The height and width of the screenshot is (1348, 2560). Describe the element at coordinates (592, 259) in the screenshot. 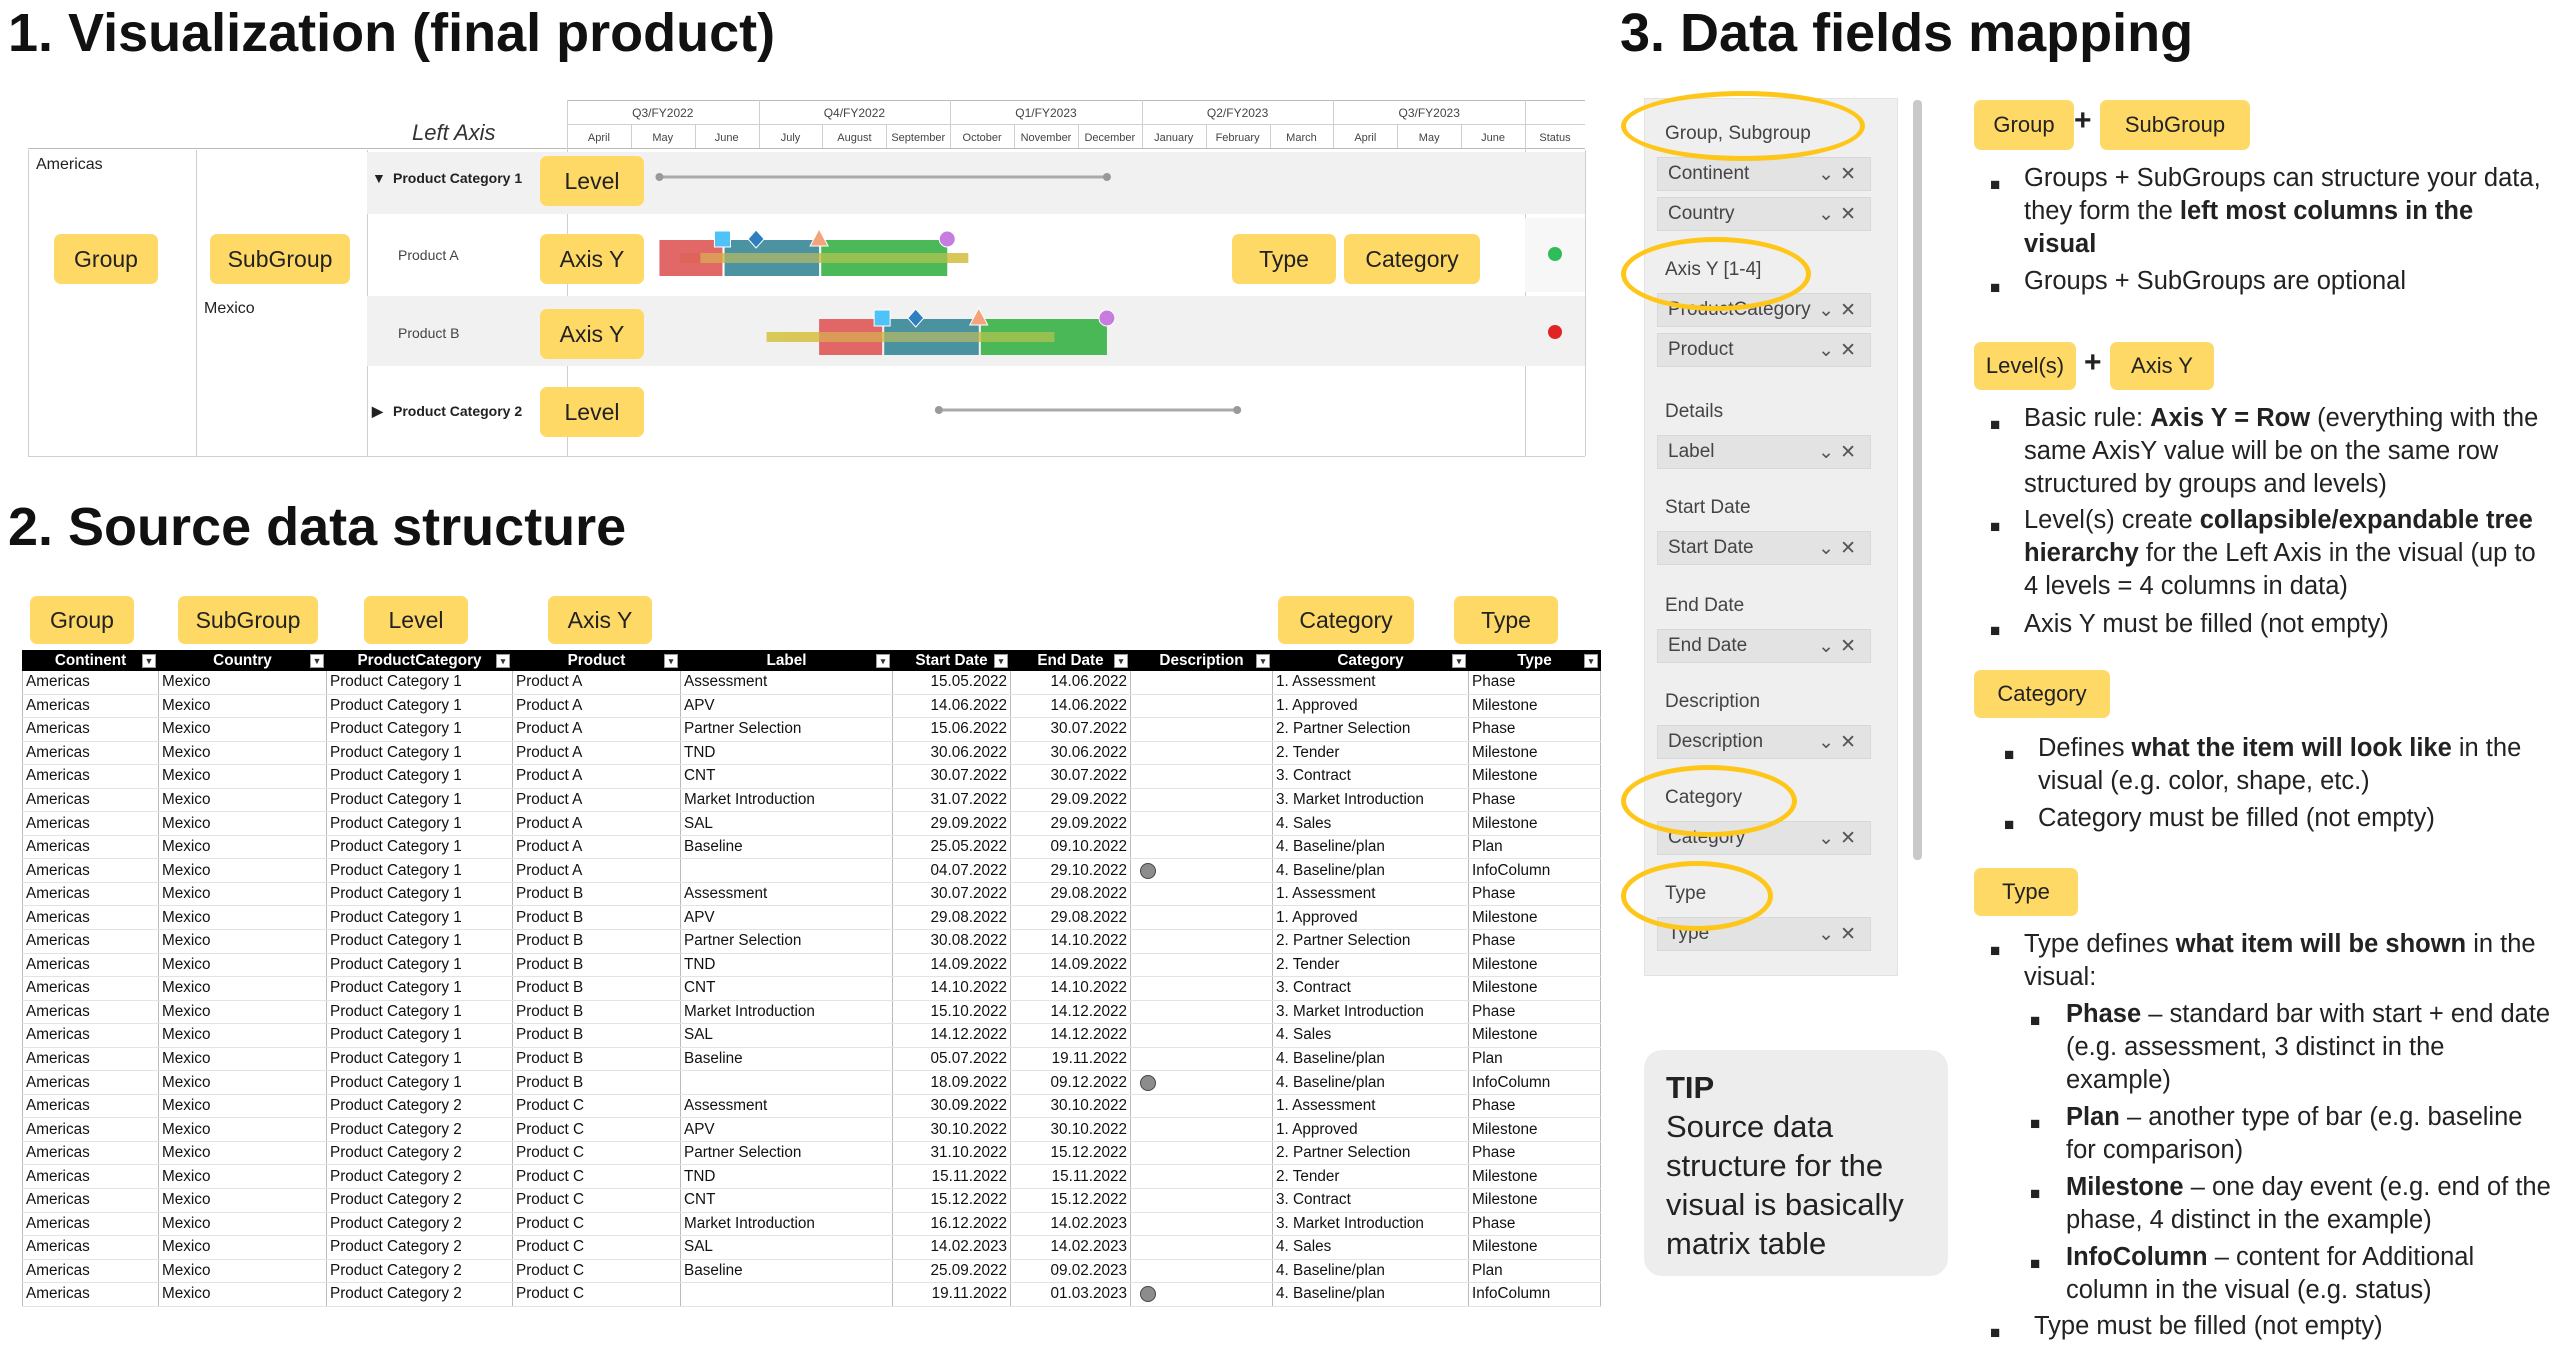

I see `pill-axis-y-a: Axis Y` at that location.